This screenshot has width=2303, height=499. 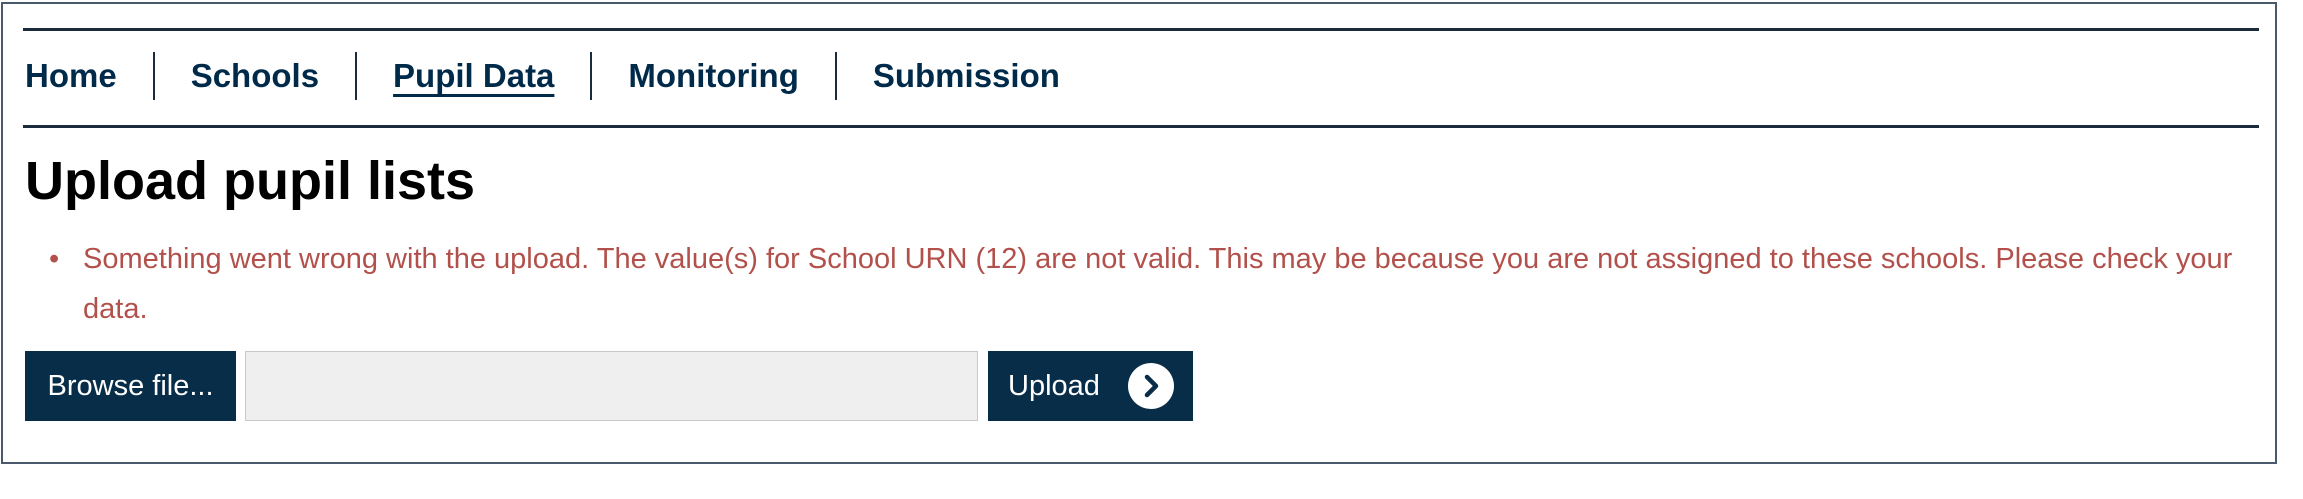 I want to click on upload-button: Upload, so click(x=1090, y=386).